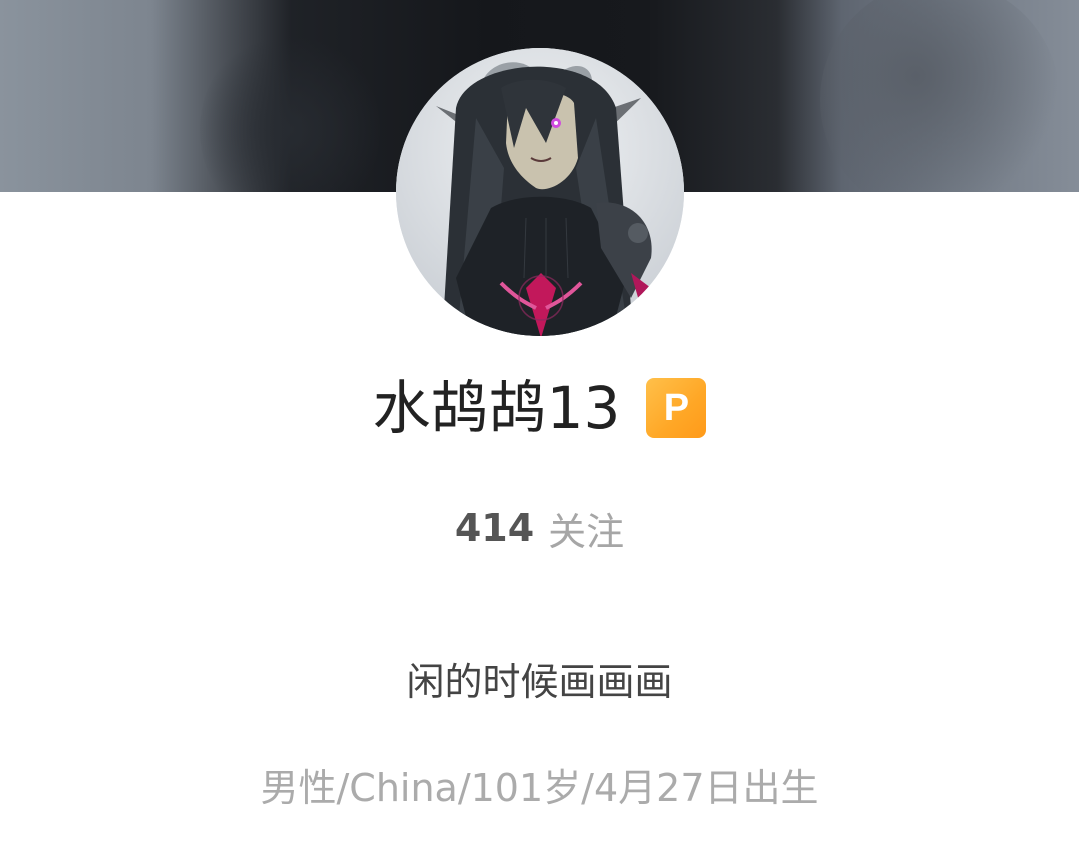  What do you see at coordinates (676, 408) in the screenshot?
I see `p-badge-icon: P` at bounding box center [676, 408].